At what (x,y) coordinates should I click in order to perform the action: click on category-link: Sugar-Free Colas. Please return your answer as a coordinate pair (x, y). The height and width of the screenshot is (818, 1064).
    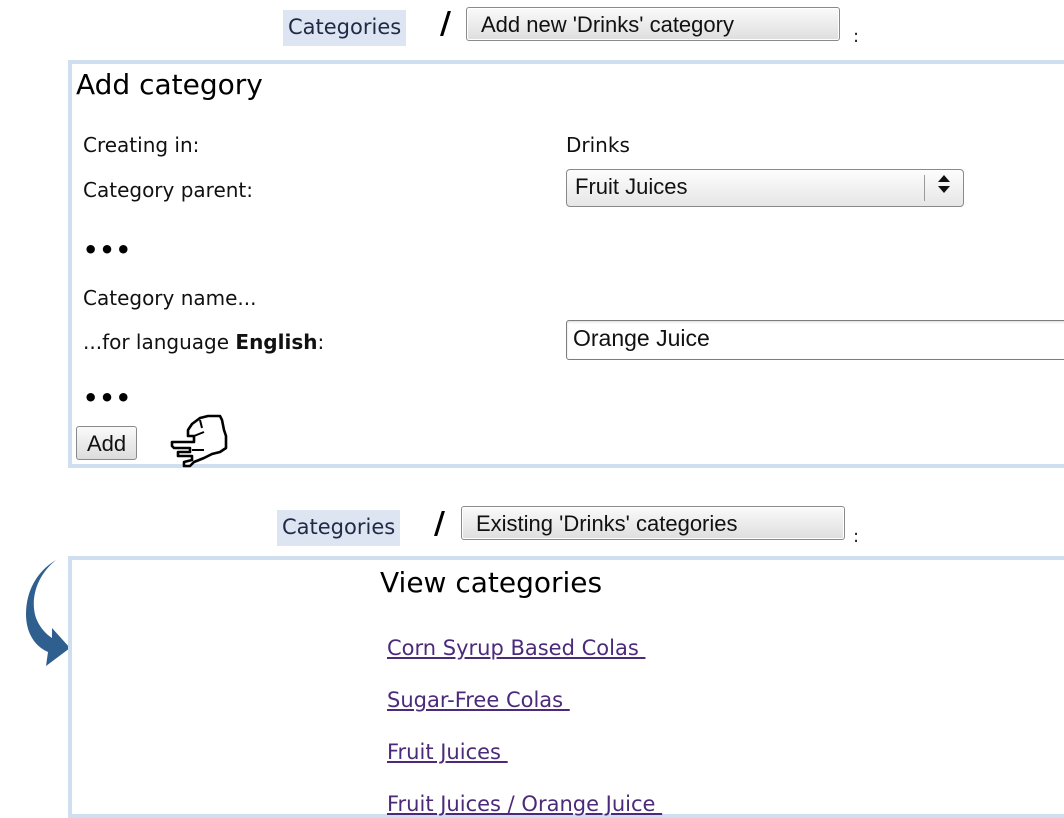
    Looking at the image, I should click on (478, 700).